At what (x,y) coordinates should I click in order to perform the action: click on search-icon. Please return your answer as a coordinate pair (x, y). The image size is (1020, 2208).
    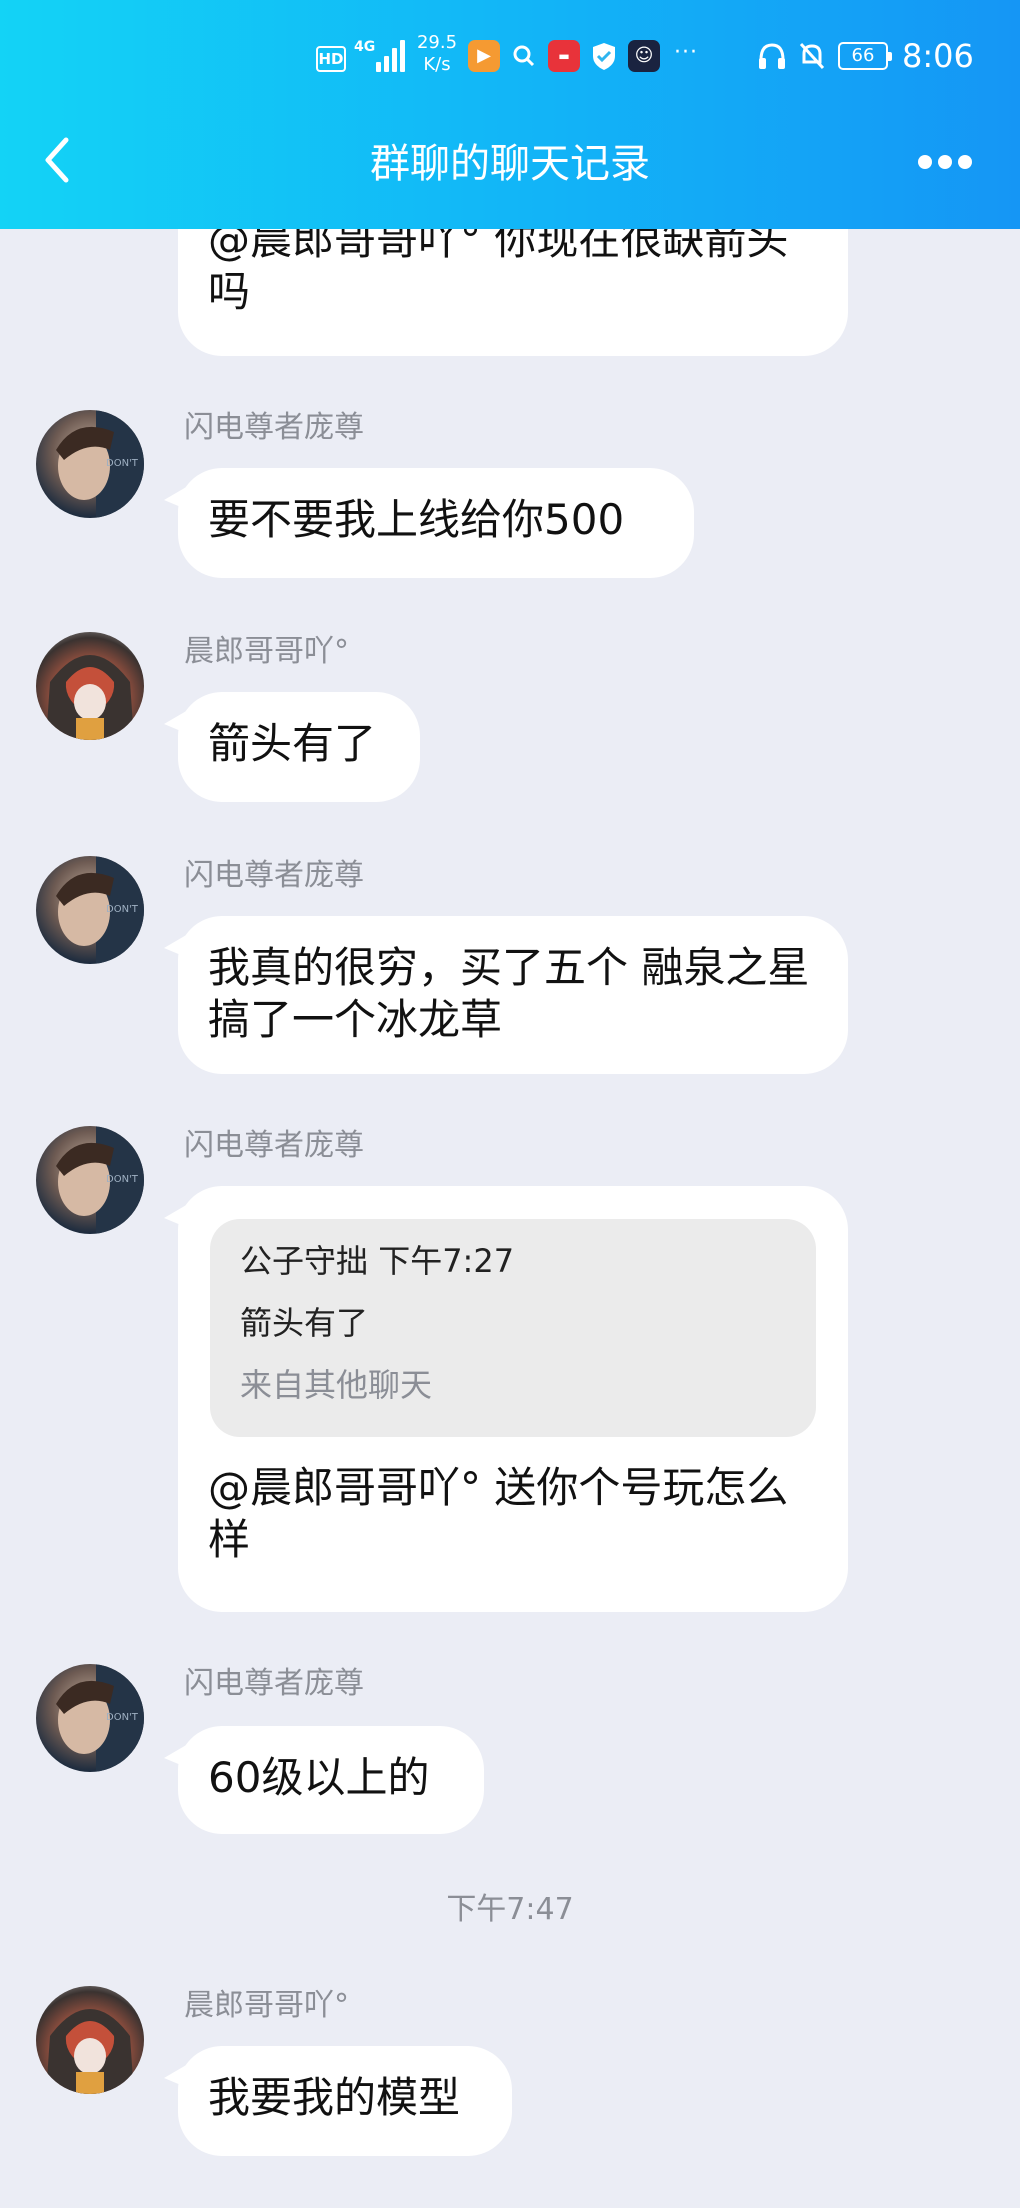
    Looking at the image, I should click on (524, 56).